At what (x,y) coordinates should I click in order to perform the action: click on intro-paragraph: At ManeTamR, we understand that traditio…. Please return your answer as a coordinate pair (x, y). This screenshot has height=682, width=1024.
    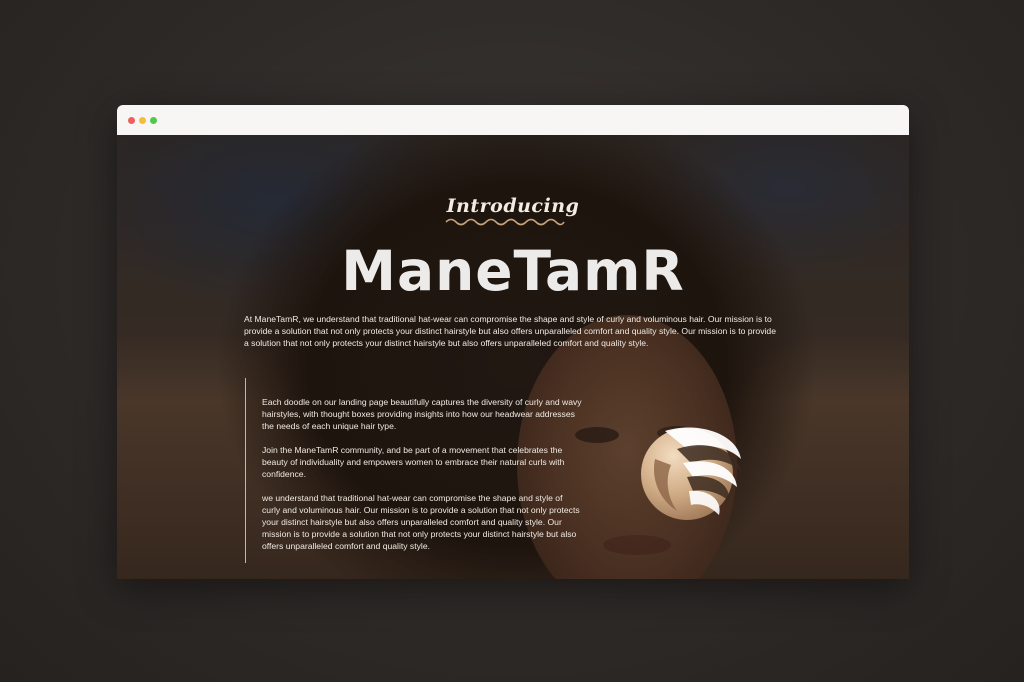
    Looking at the image, I should click on (510, 331).